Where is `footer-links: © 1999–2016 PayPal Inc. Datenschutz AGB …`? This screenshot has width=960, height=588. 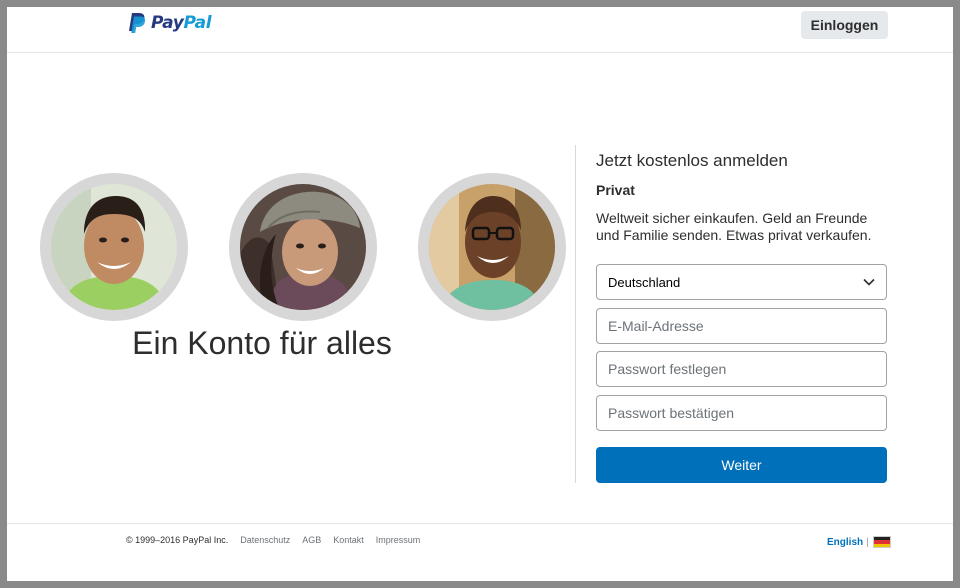 footer-links: © 1999–2016 PayPal Inc. Datenschutz AGB … is located at coordinates (273, 540).